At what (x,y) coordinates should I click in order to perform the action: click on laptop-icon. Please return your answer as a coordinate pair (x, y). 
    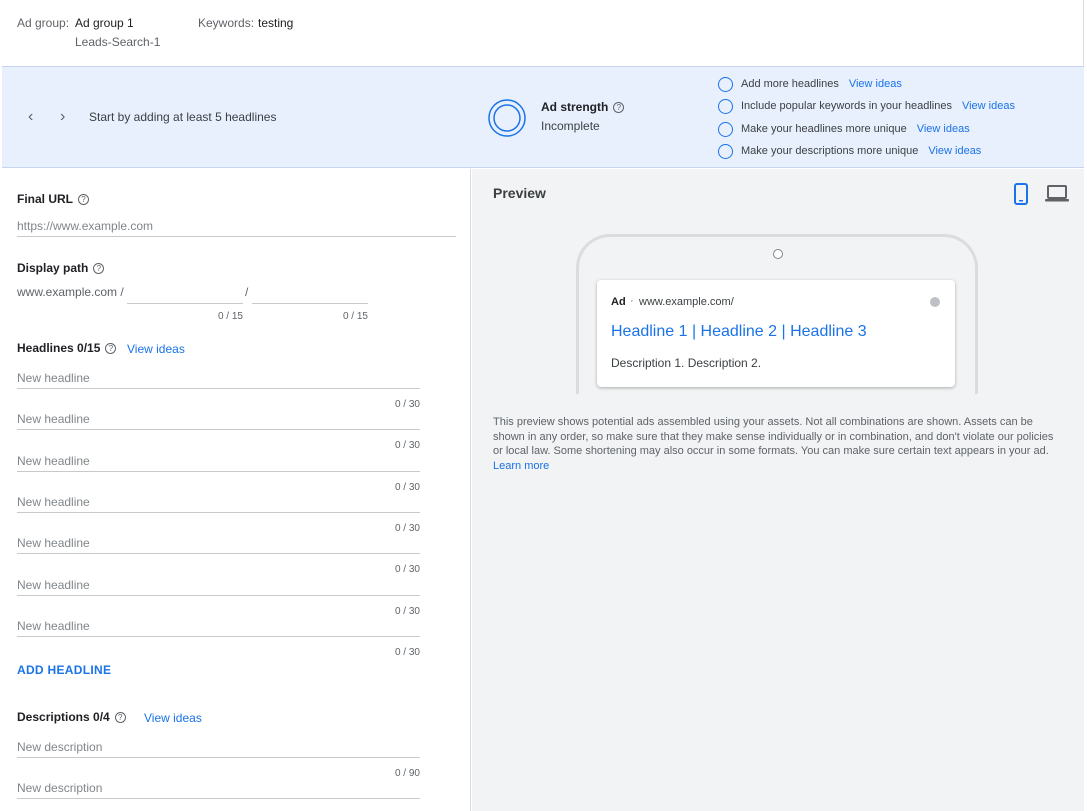
    Looking at the image, I should click on (1057, 194).